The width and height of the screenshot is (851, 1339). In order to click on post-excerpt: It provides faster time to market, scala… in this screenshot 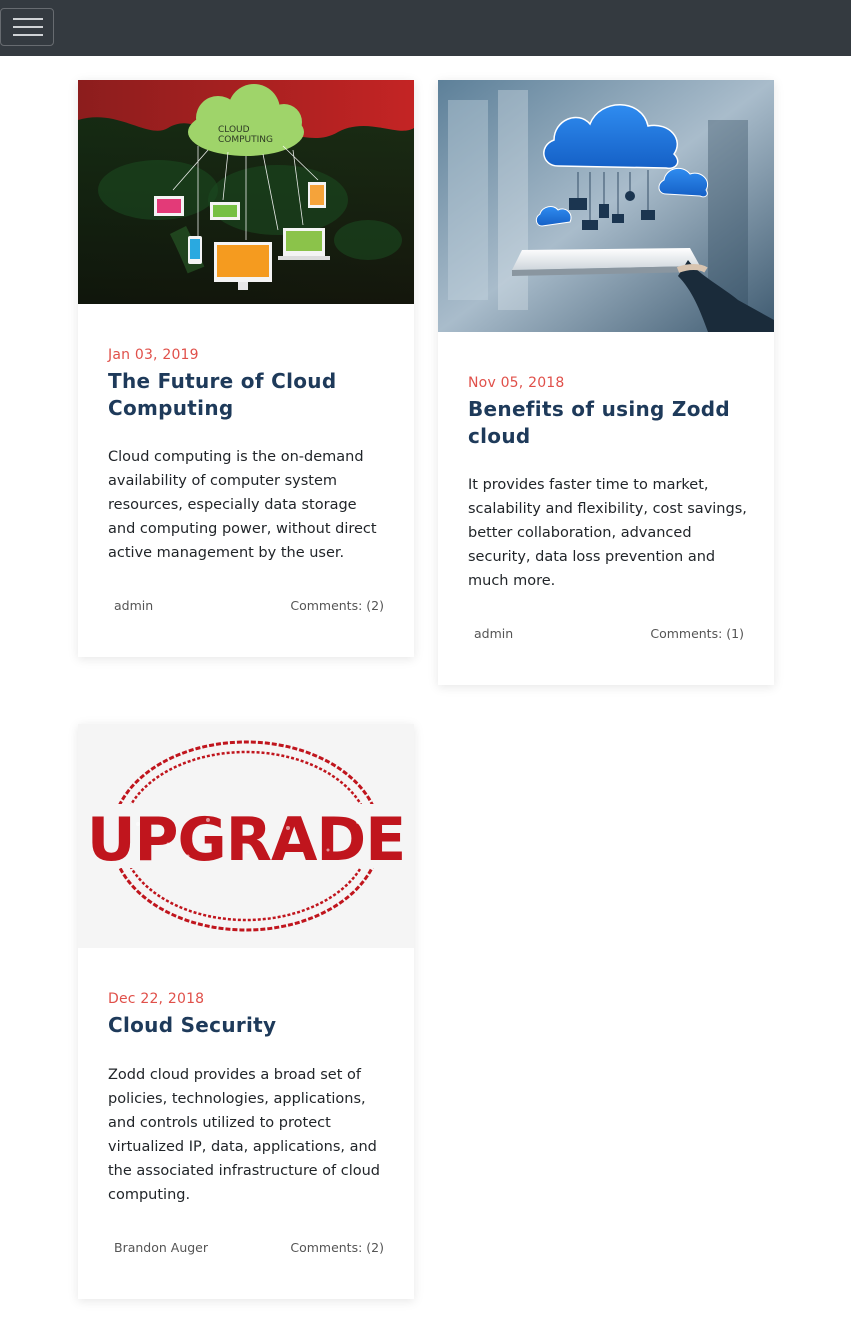, I will do `click(607, 533)`.